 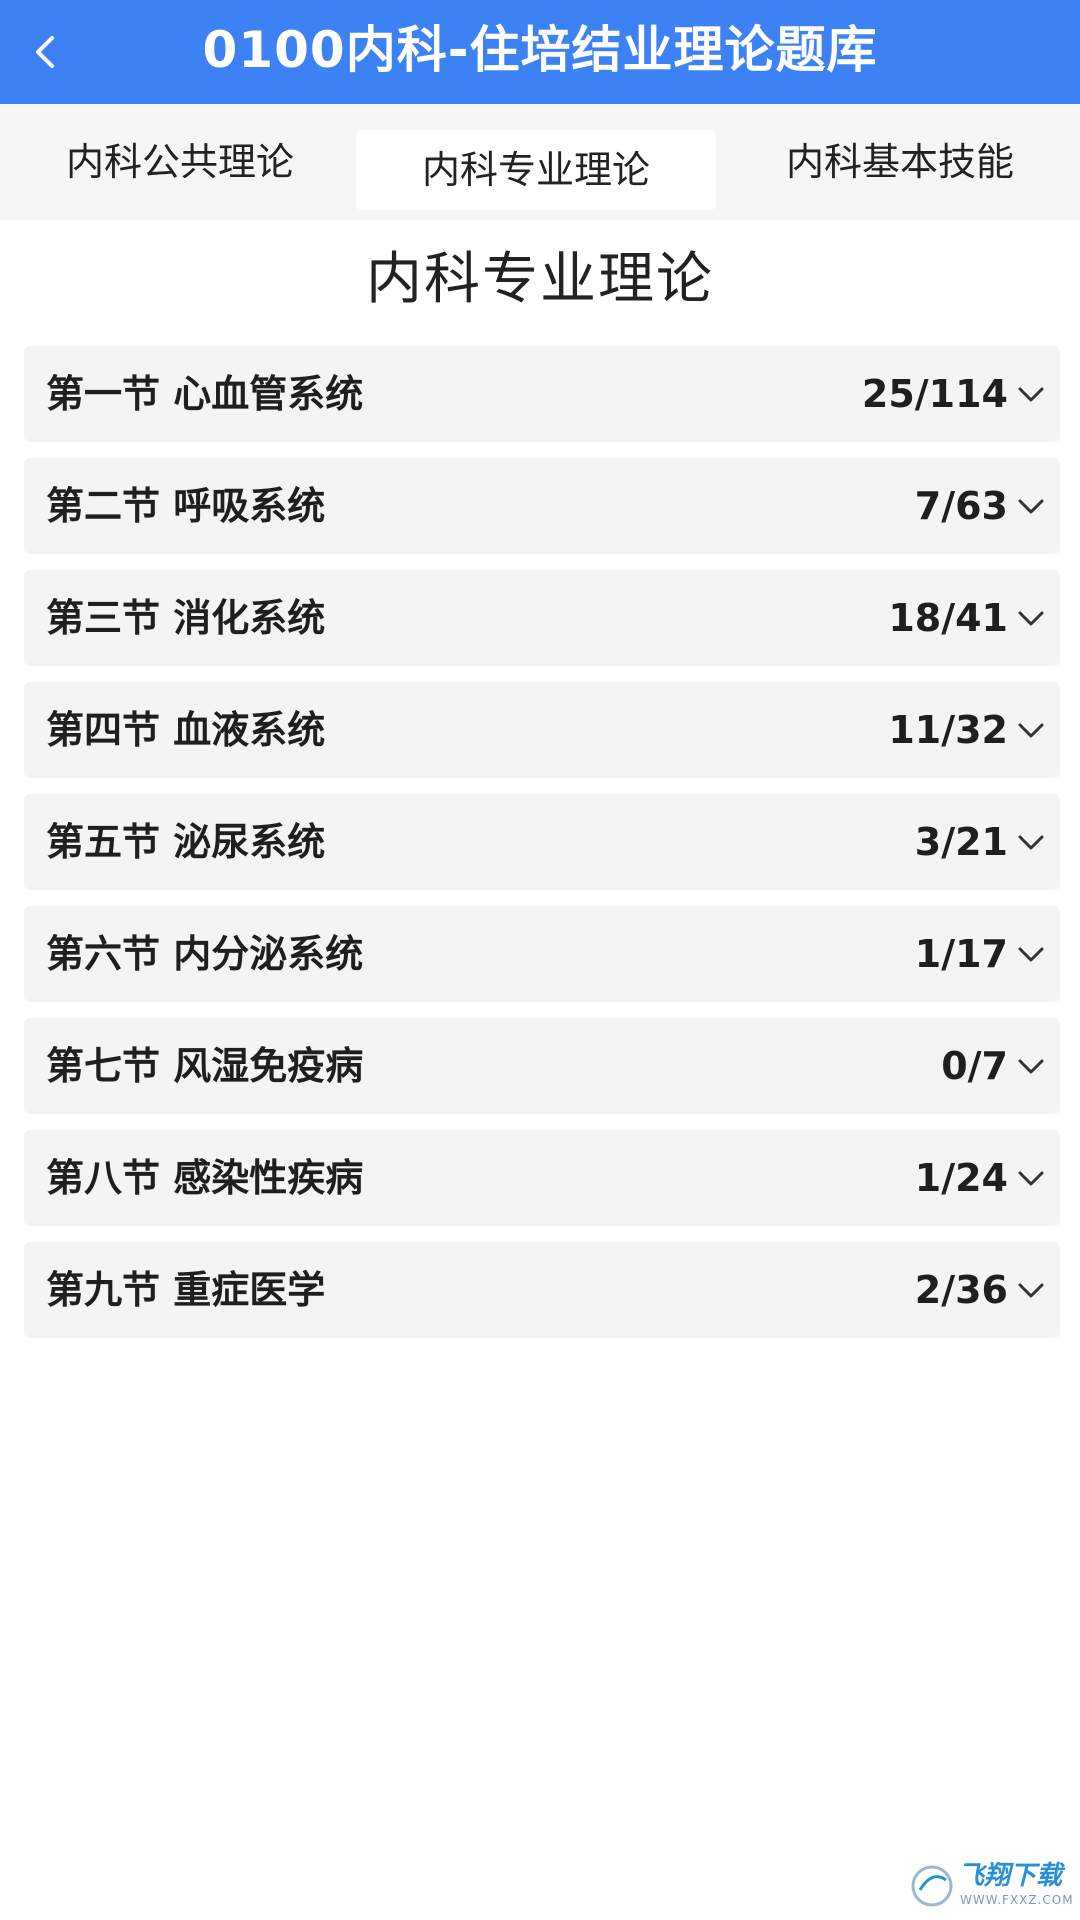 What do you see at coordinates (205, 1066) in the screenshot?
I see `chapter-title: 第七节 风湿免疫病` at bounding box center [205, 1066].